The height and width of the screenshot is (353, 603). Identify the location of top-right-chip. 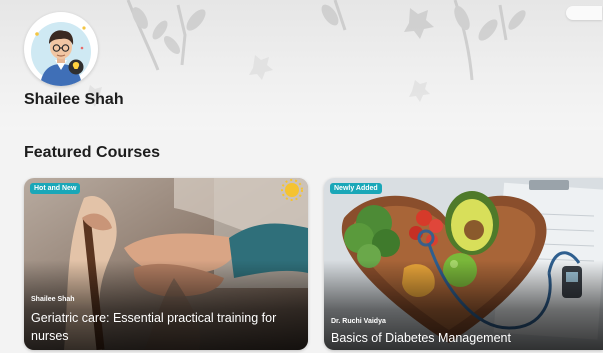
(584, 13).